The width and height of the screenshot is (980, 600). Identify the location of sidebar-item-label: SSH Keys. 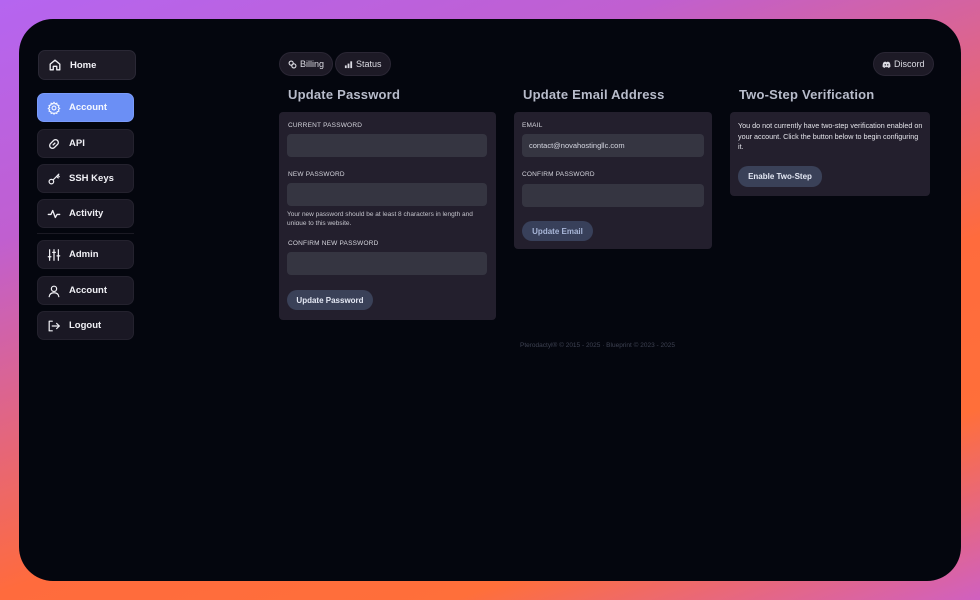
(91, 178).